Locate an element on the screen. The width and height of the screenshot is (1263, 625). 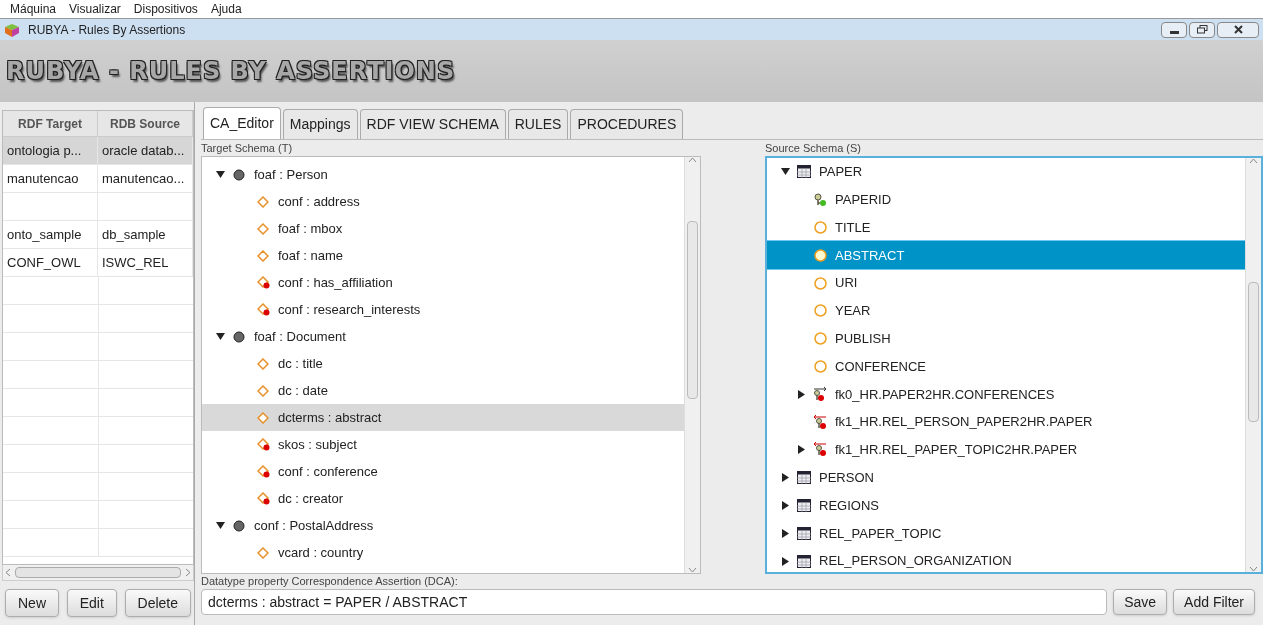
tree-row: dc : creator is located at coordinates (443, 498).